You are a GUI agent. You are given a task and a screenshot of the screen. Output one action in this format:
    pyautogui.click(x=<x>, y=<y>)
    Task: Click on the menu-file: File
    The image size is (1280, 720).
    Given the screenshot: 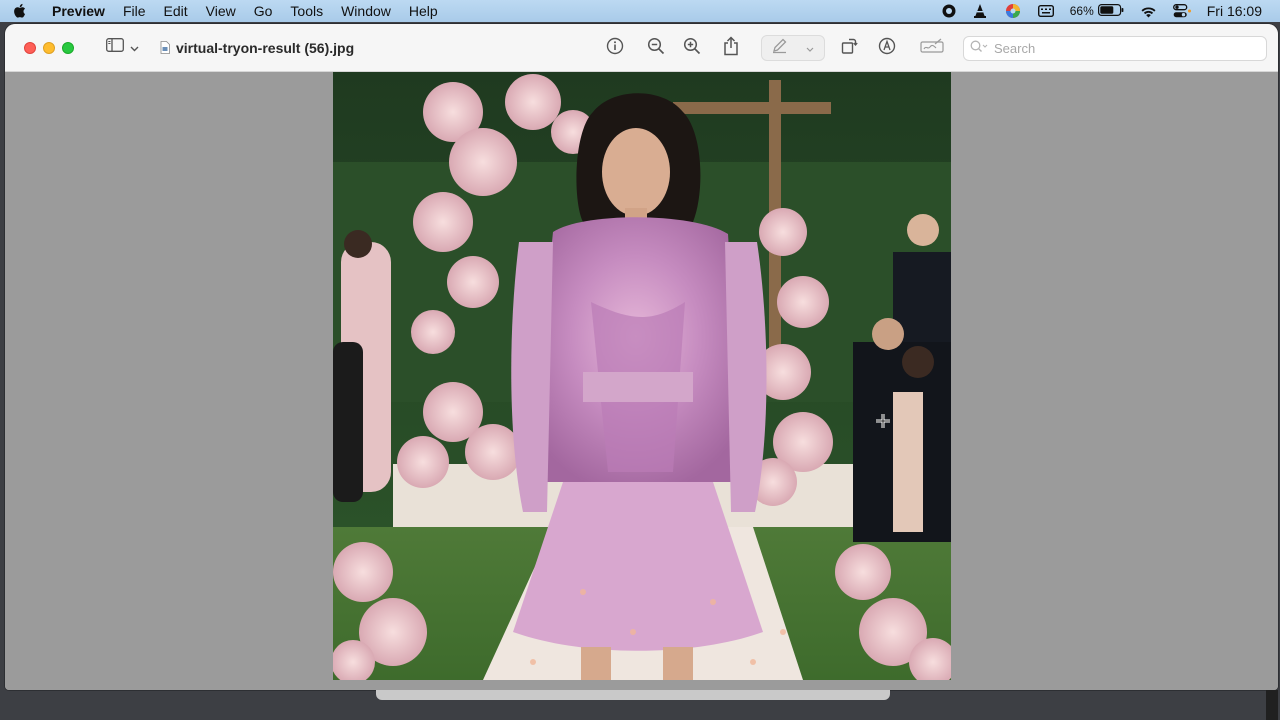 What is the action you would take?
    pyautogui.click(x=134, y=11)
    